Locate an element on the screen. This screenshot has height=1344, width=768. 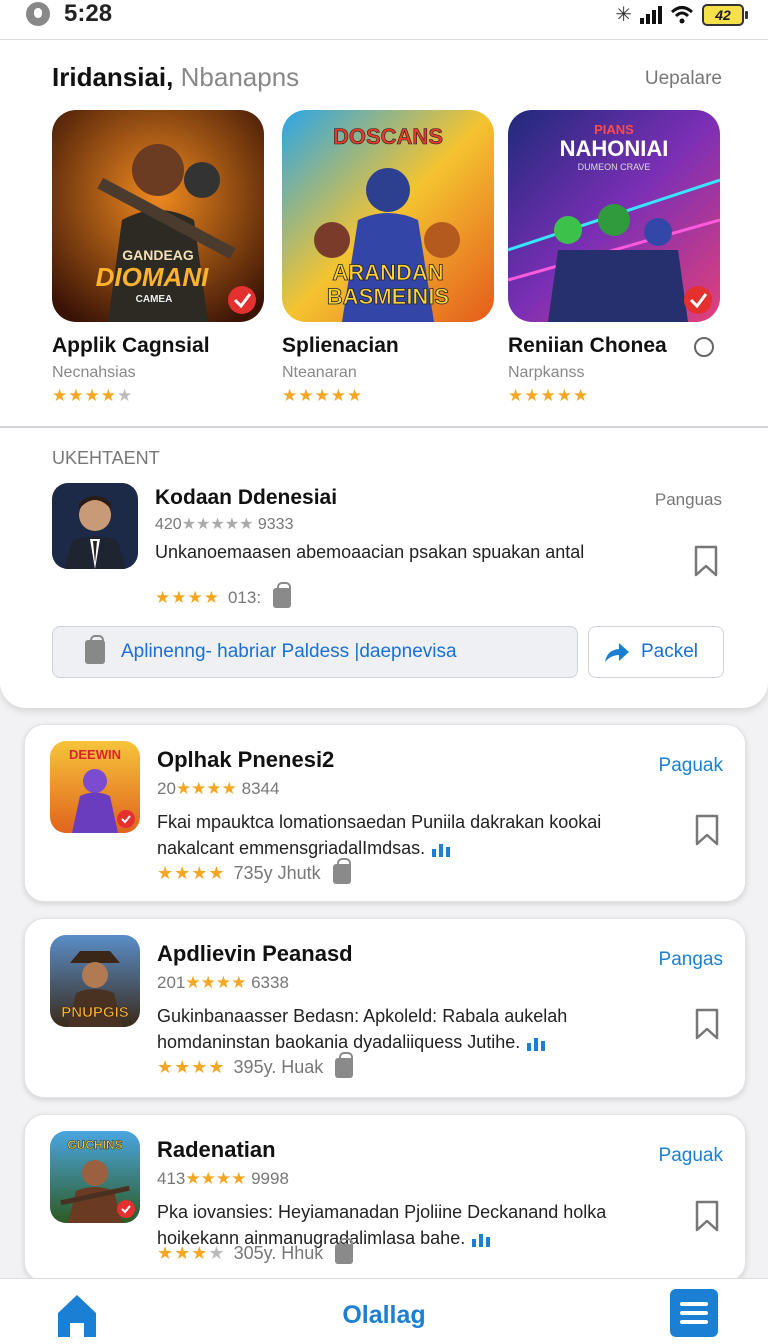
app-name: Oplhak Pnenesi2 is located at coordinates (246, 759).